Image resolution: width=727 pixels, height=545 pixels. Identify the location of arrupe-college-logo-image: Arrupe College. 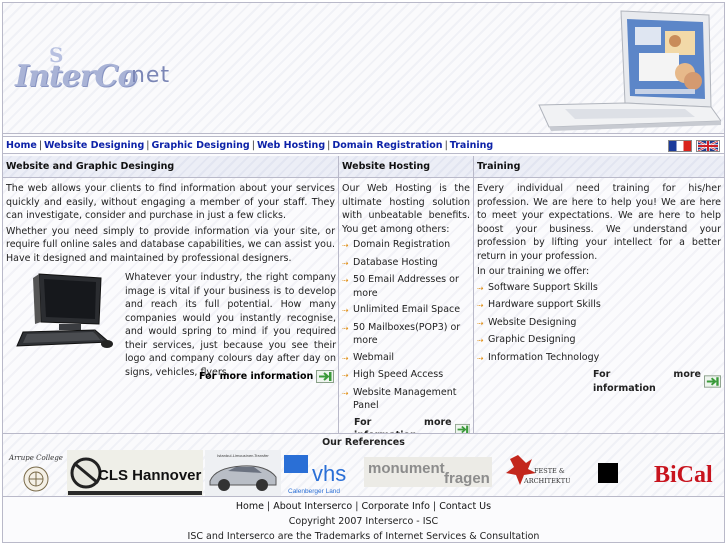
(35, 473).